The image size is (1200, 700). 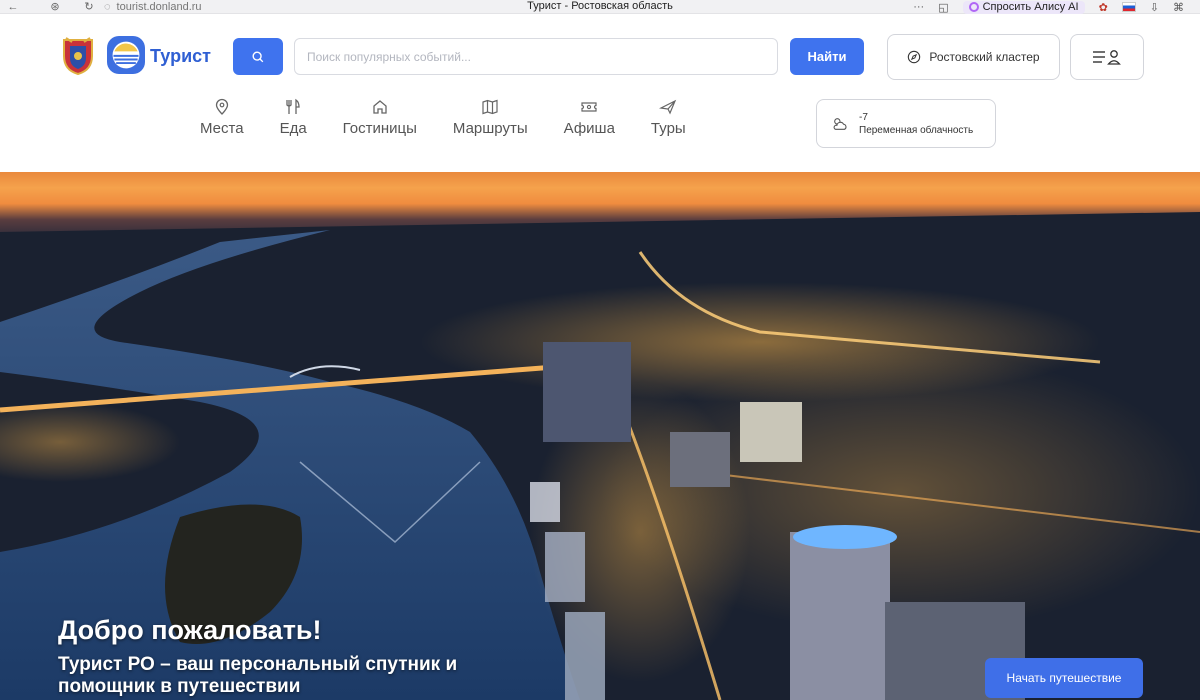 What do you see at coordinates (180, 56) in the screenshot?
I see `brand-name: Турист` at bounding box center [180, 56].